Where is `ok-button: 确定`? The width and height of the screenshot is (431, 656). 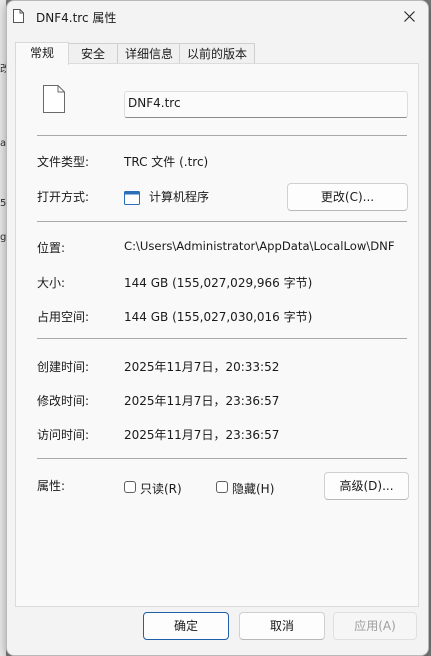
ok-button: 确定 is located at coordinates (186, 626).